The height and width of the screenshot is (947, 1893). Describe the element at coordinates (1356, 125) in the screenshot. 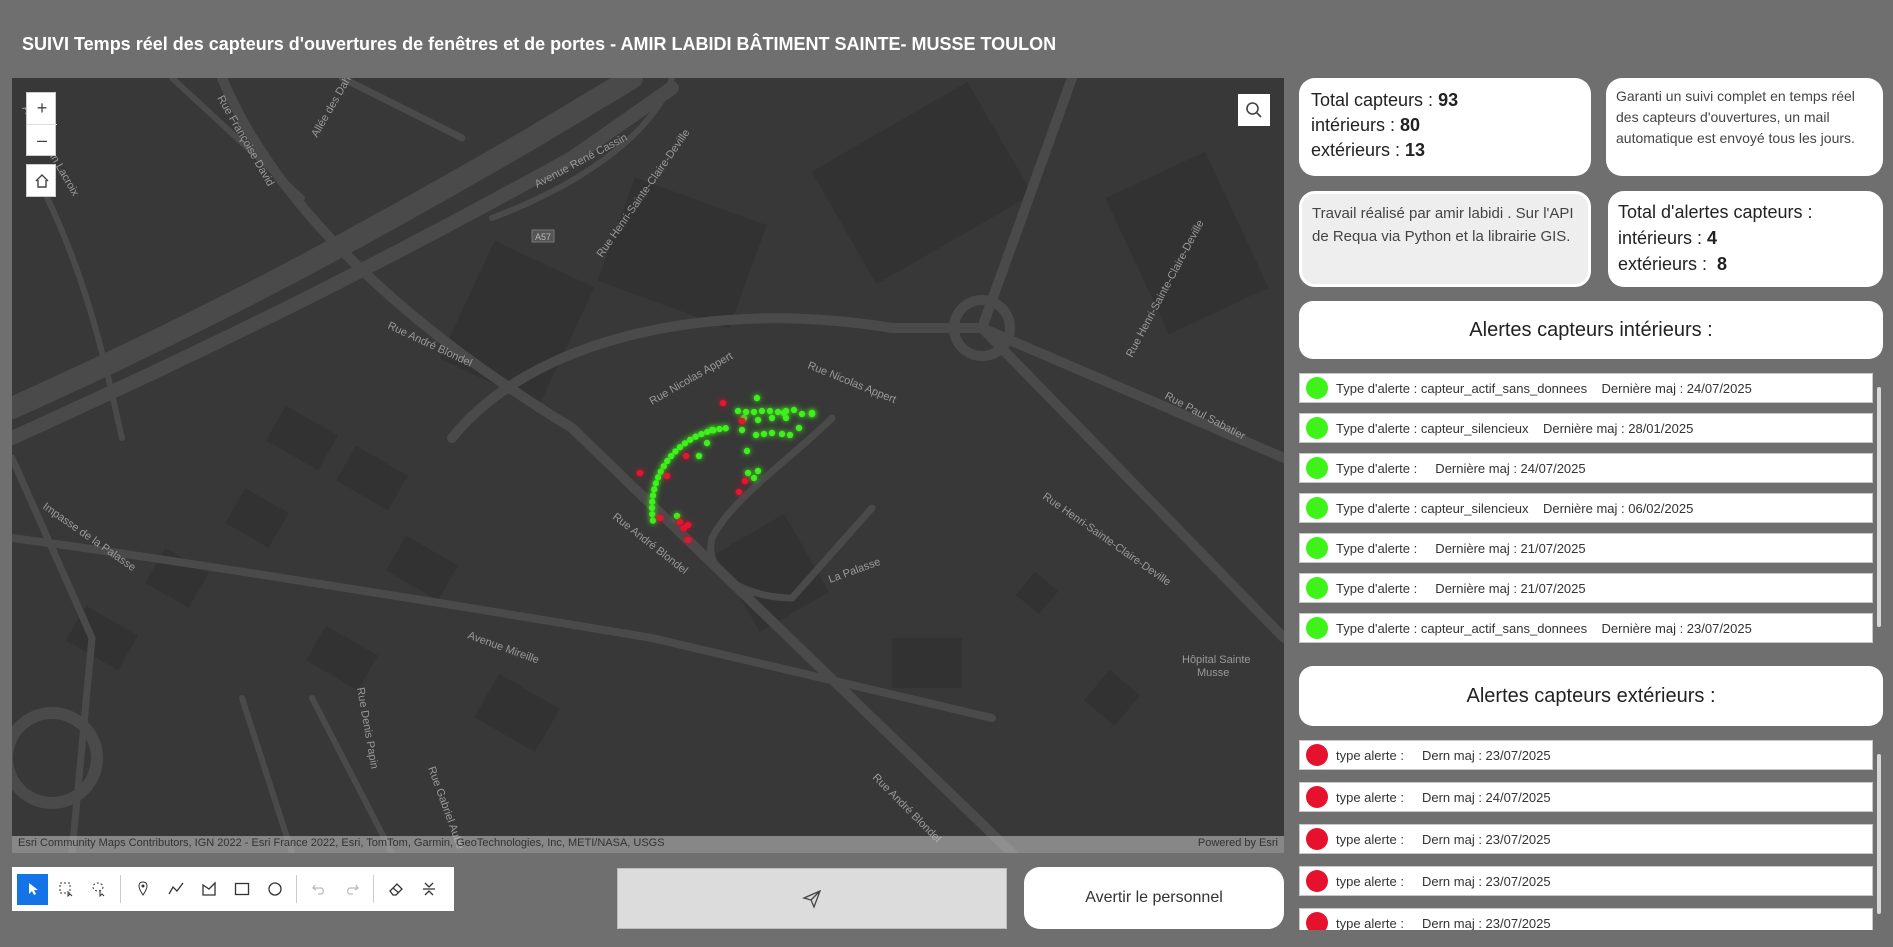

I see `interior-label: intérieurs :` at that location.